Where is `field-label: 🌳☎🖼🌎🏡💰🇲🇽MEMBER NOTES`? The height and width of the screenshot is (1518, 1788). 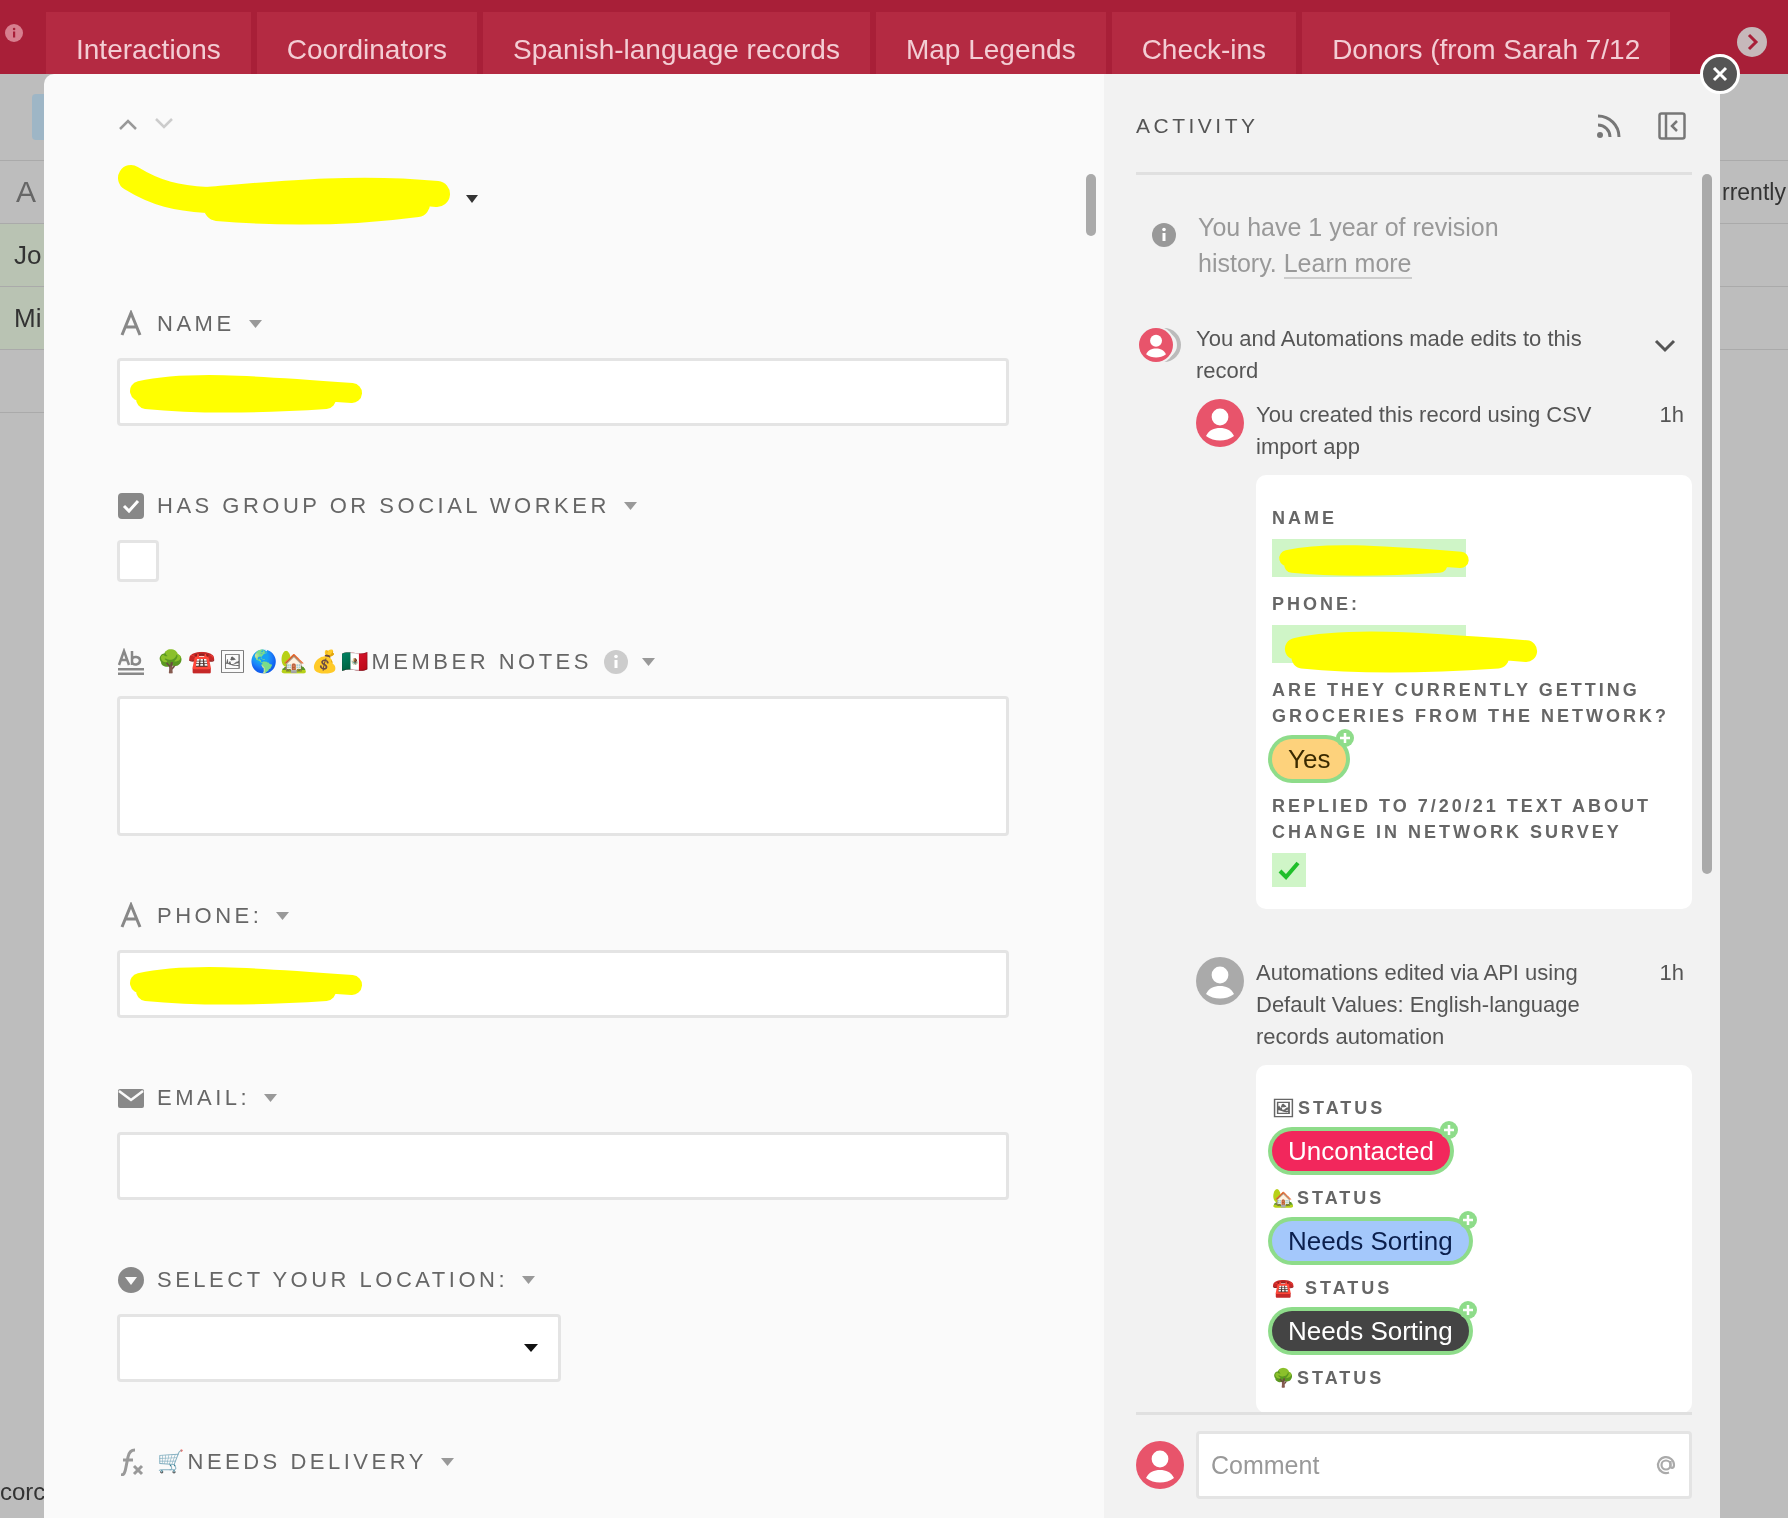 field-label: 🌳☎🖼🌎🏡💰🇲🇽MEMBER NOTES is located at coordinates (374, 662).